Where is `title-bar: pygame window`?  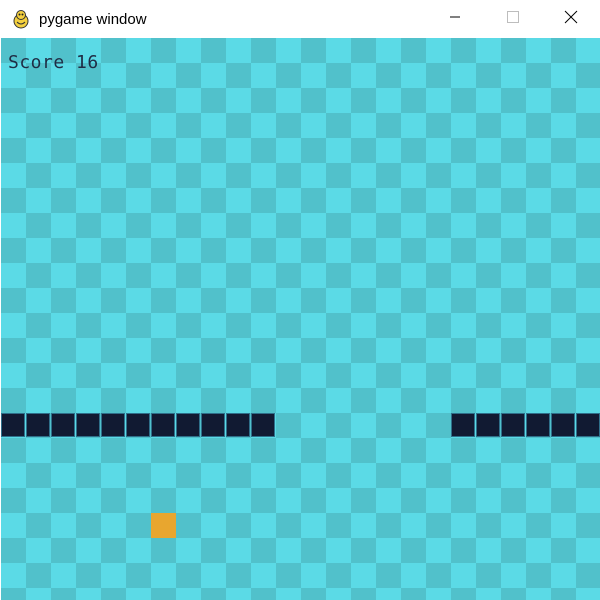 title-bar: pygame window is located at coordinates (300, 19).